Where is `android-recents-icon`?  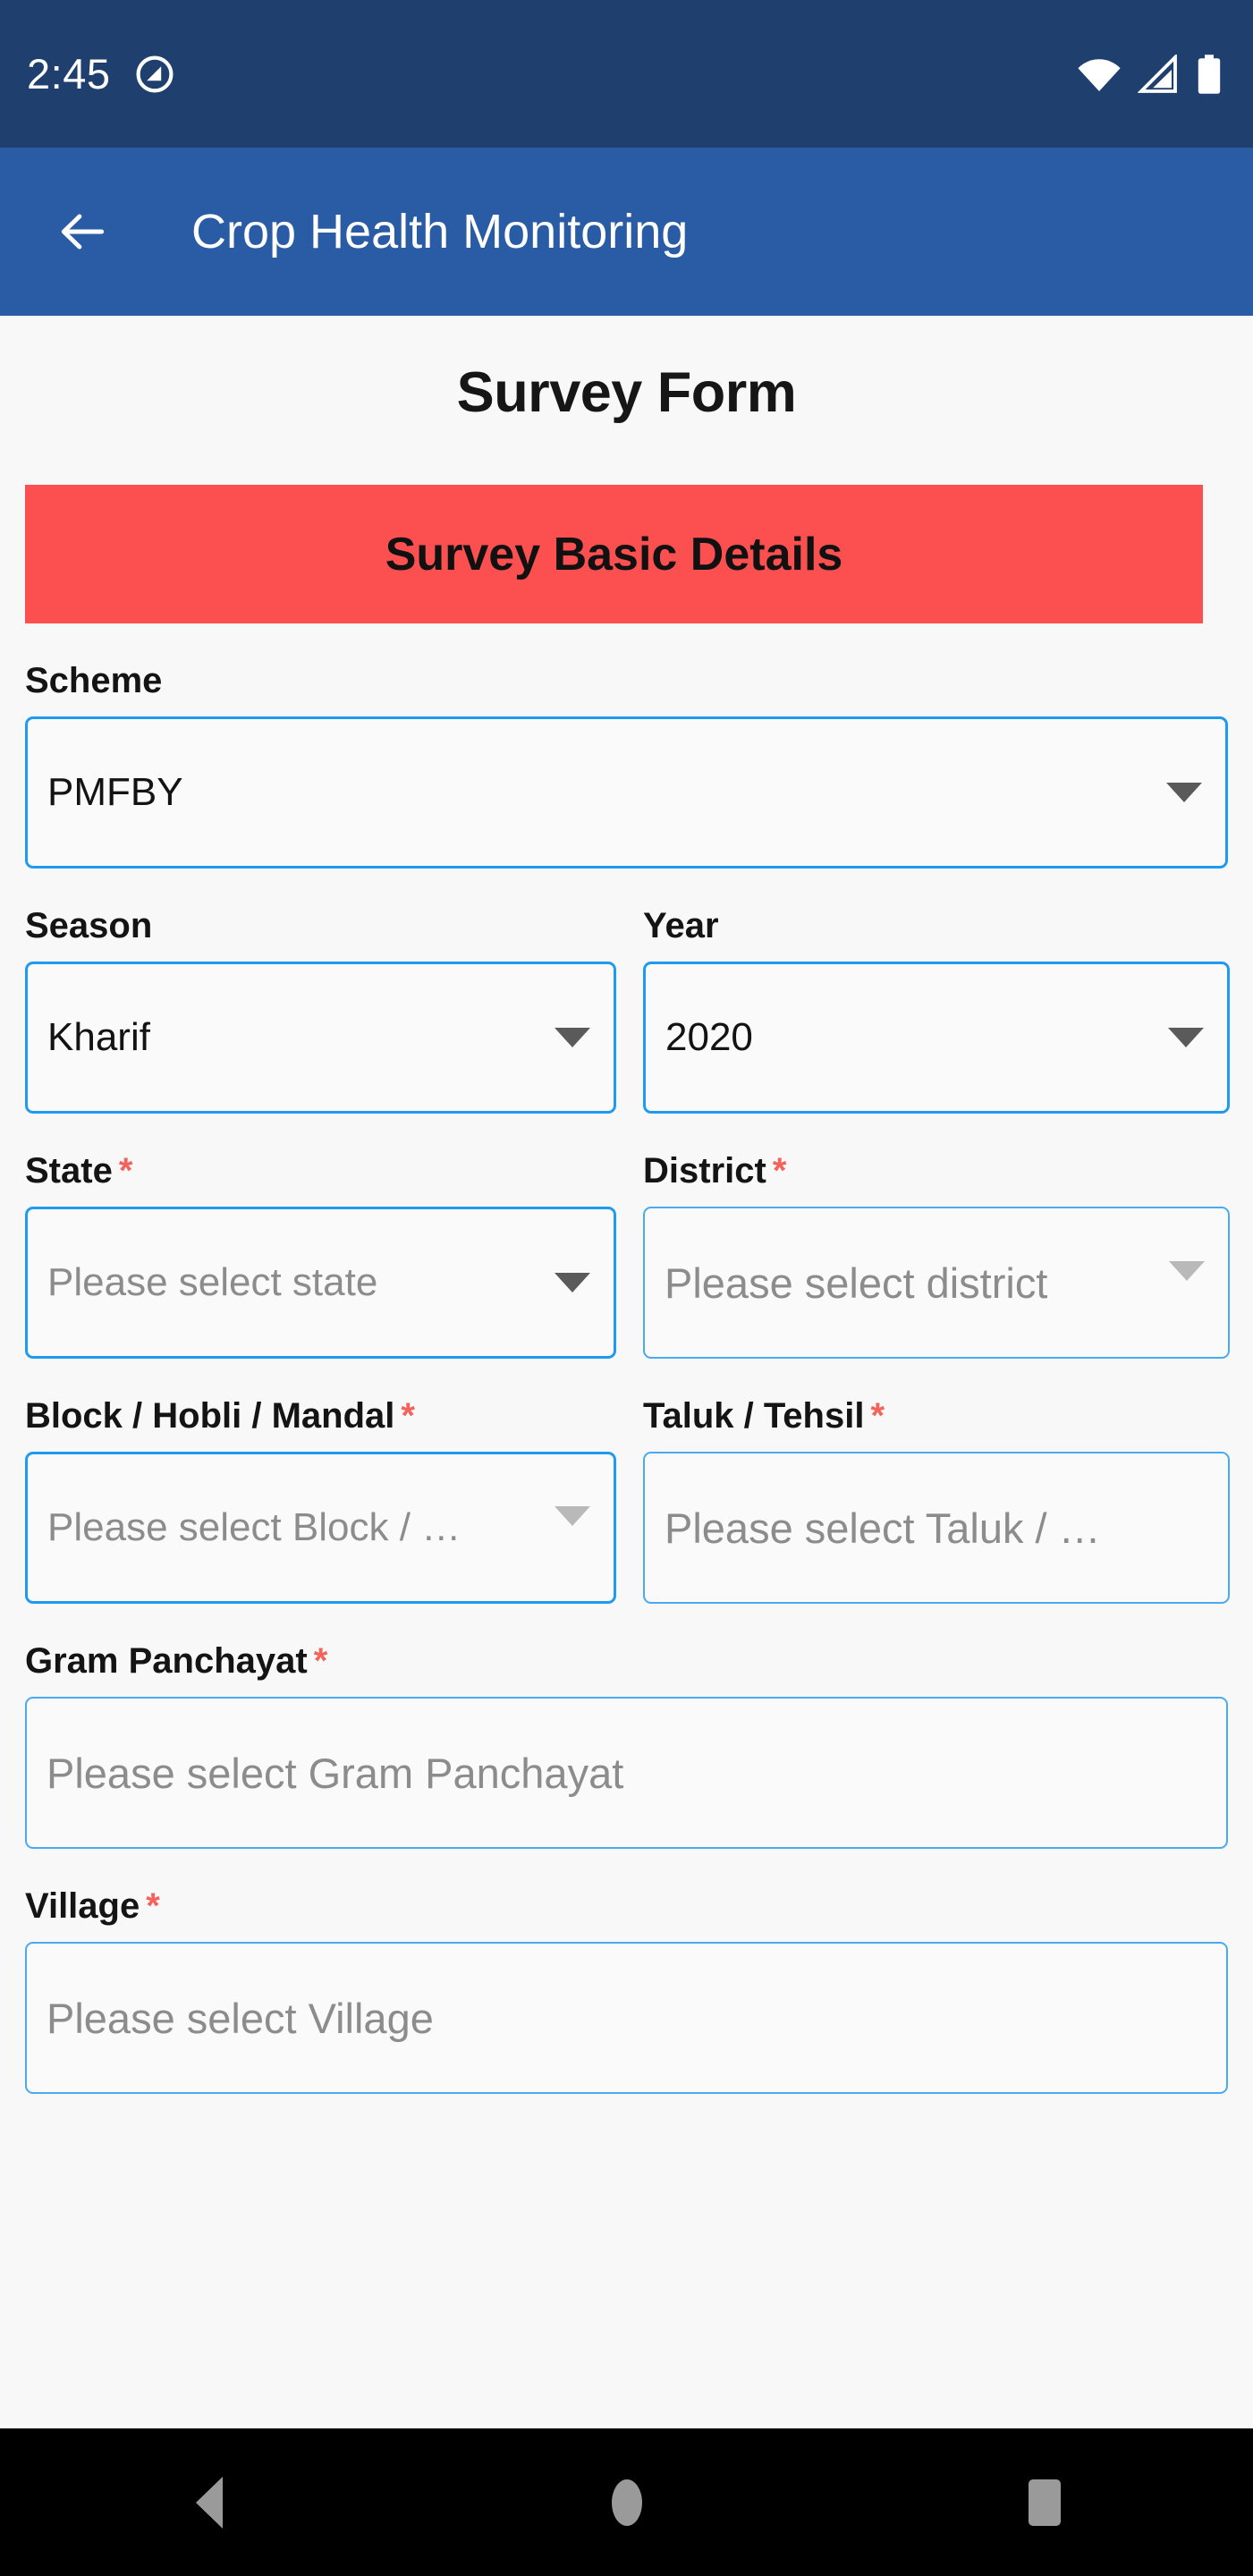 android-recents-icon is located at coordinates (1044, 2502).